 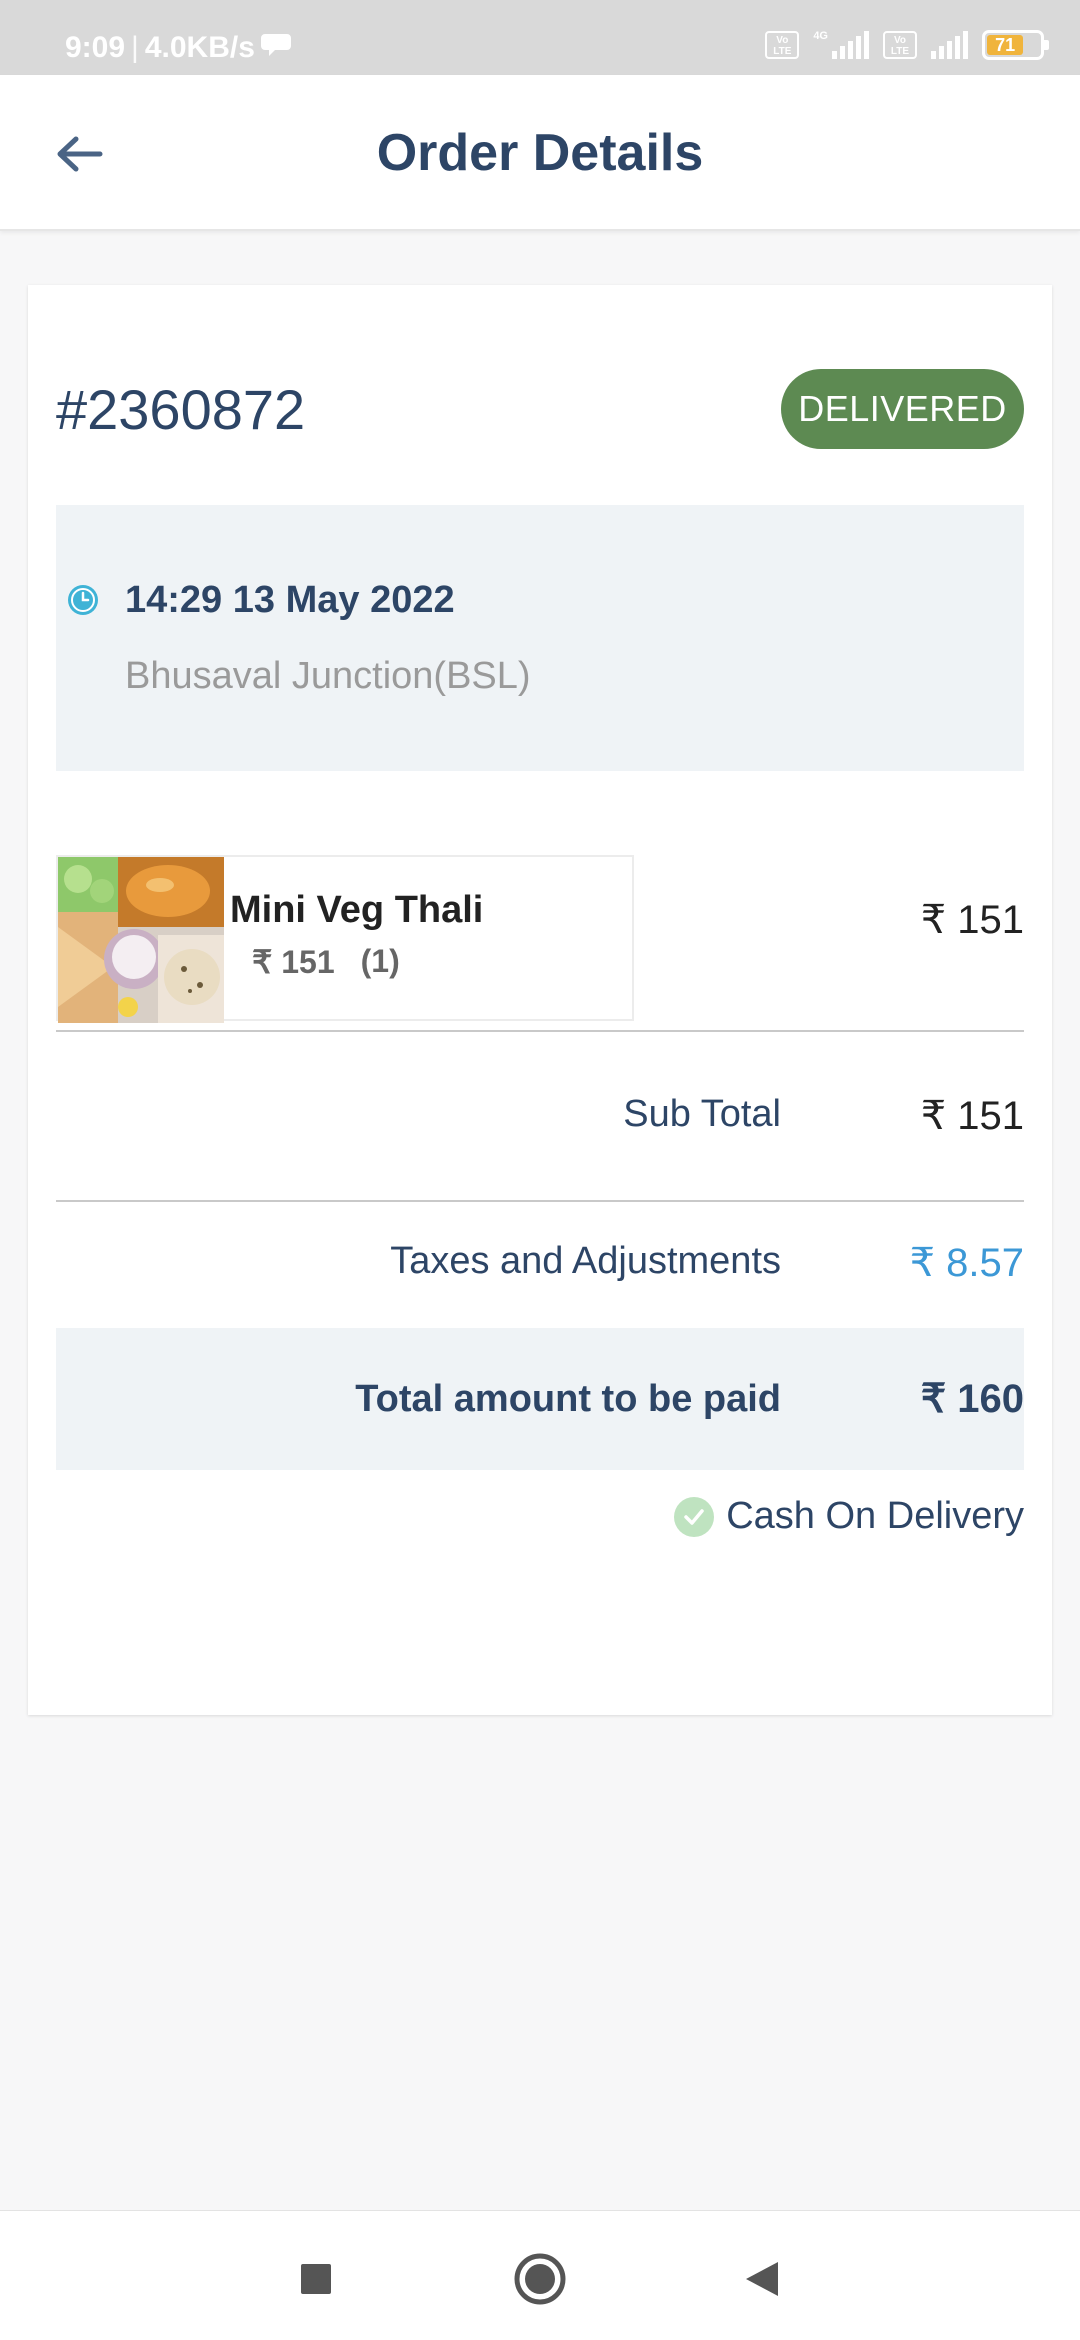 I want to click on subtotal-row: Sub Total ₹ 151, so click(x=540, y=1123).